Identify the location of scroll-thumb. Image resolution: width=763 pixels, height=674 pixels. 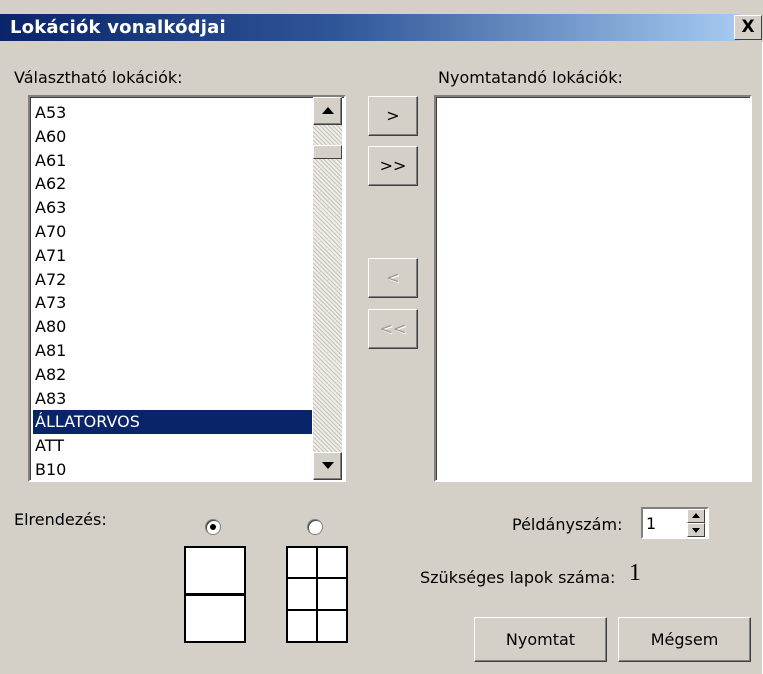
(327, 152).